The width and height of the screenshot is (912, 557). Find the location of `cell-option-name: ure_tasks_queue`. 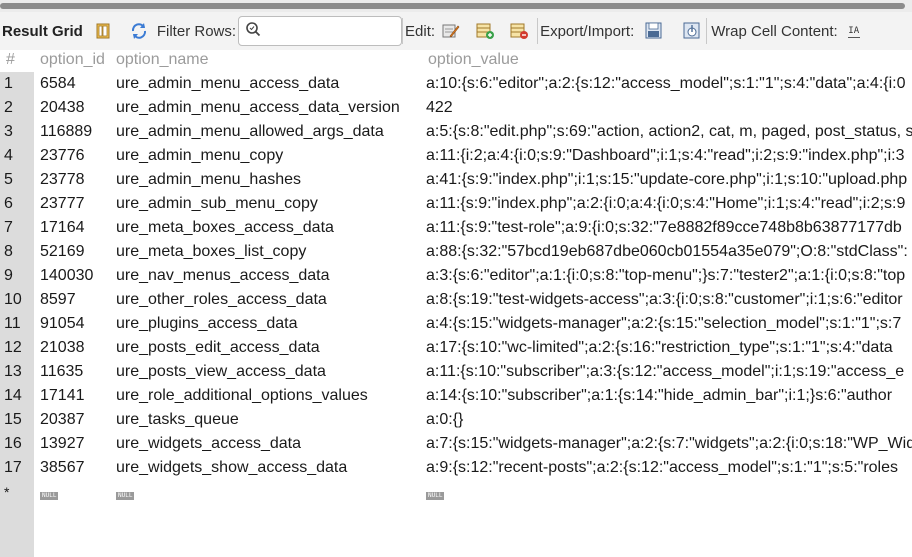

cell-option-name: ure_tasks_queue is located at coordinates (268, 420).